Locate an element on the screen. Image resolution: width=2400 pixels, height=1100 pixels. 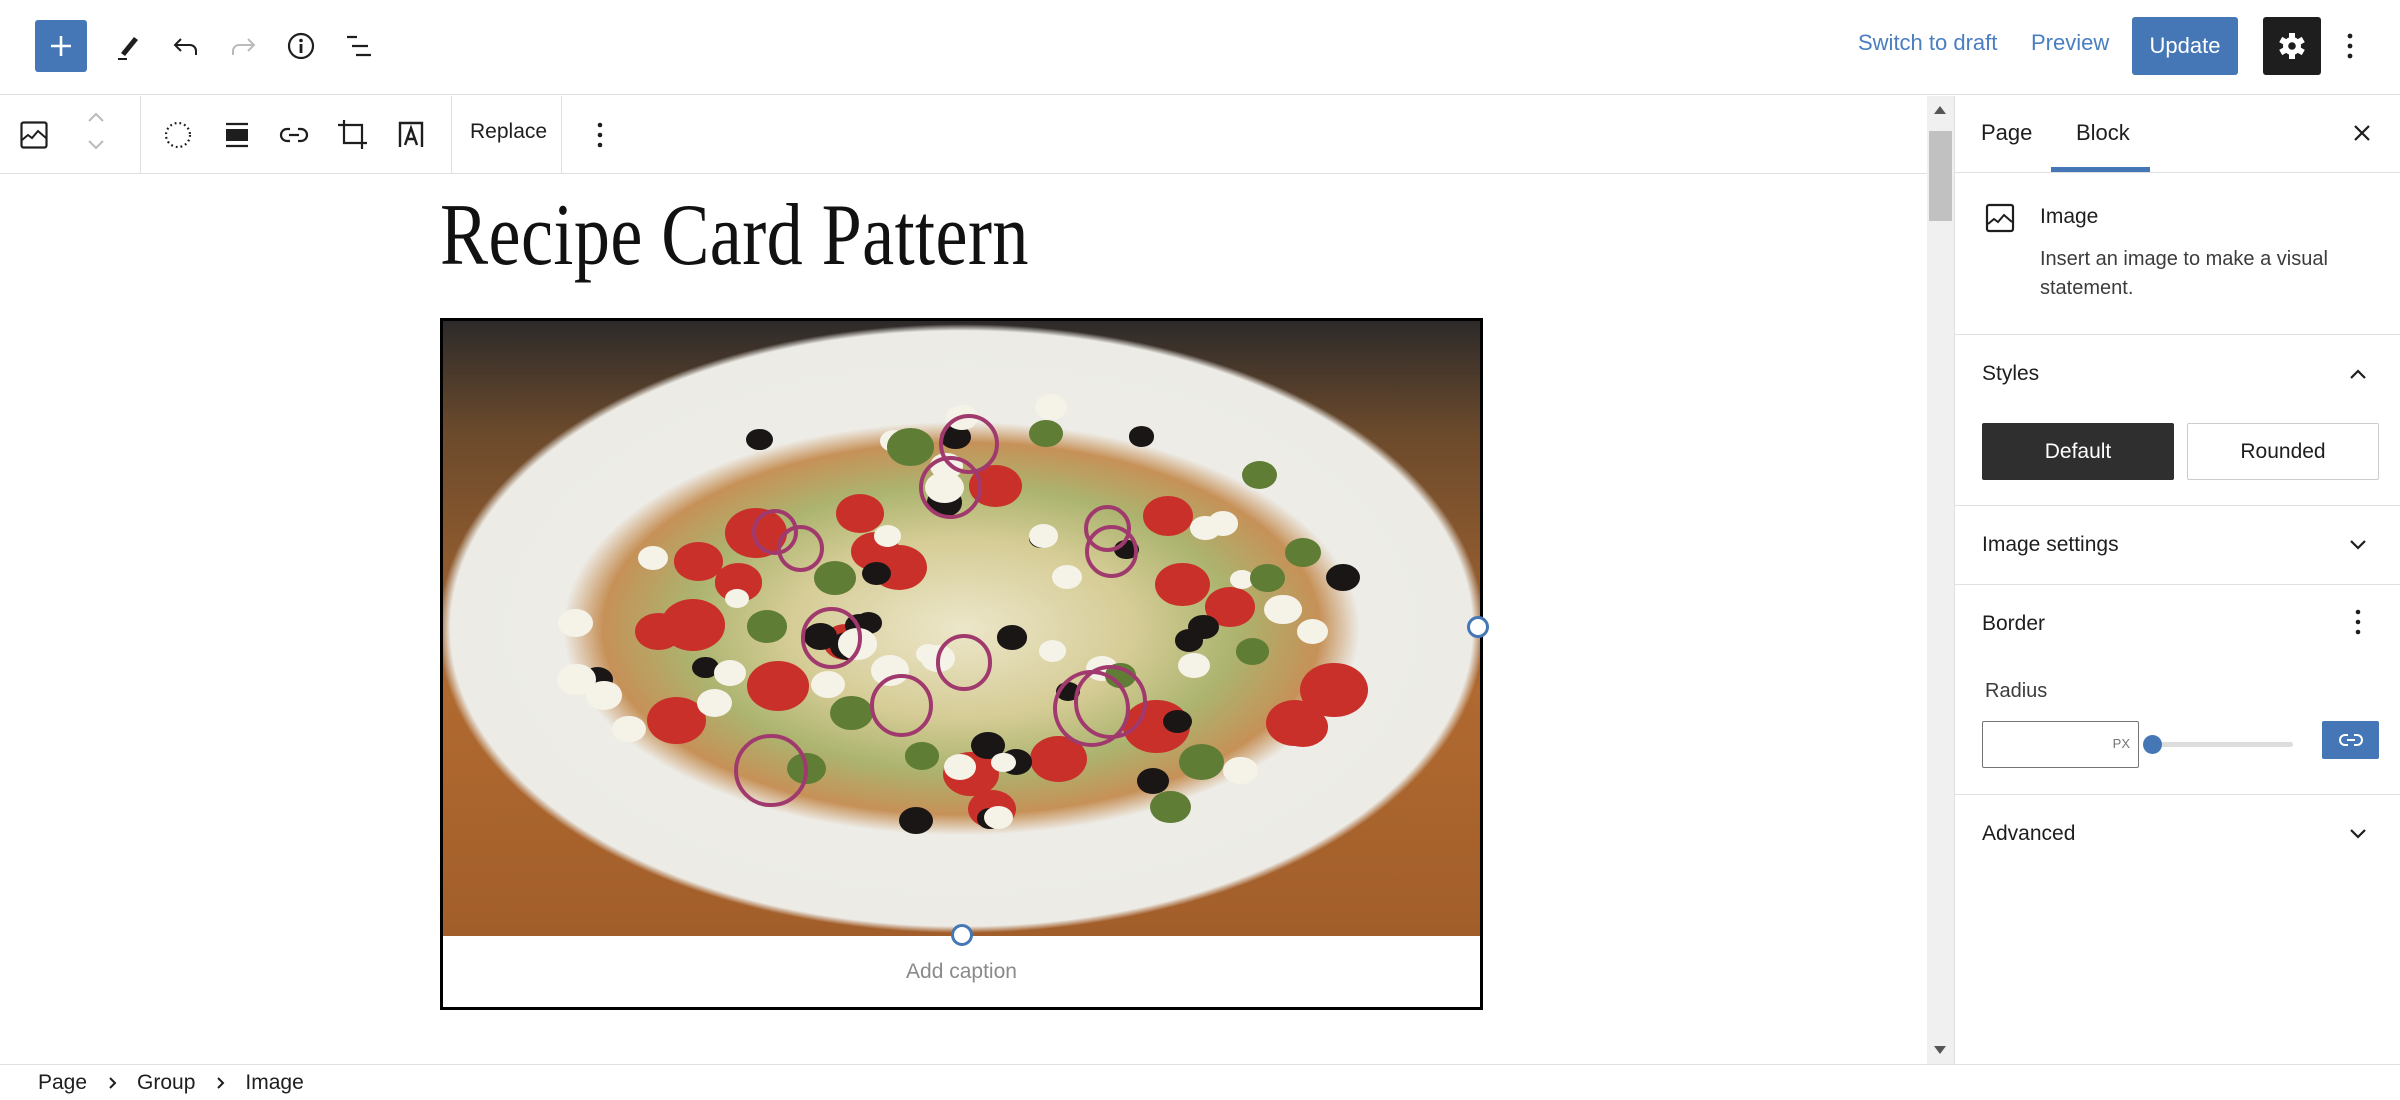
settings-button is located at coordinates (2292, 46).